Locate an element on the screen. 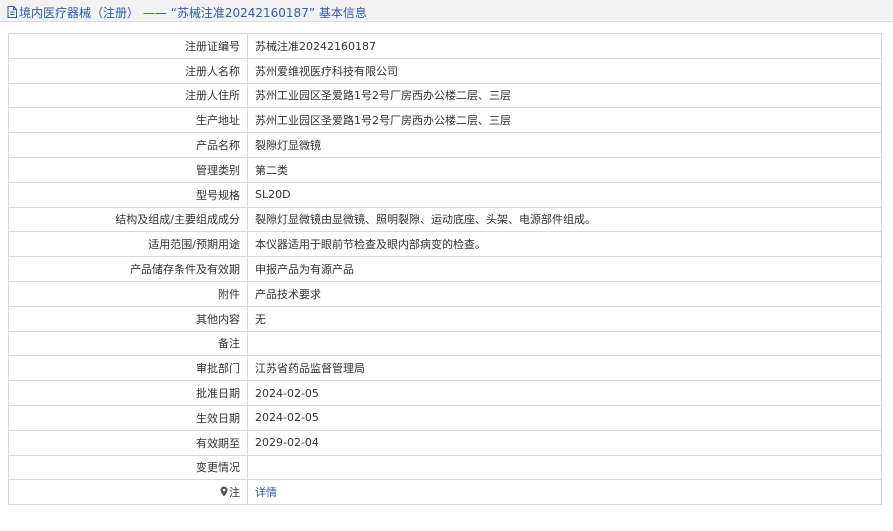 The width and height of the screenshot is (893, 531). table-row: 附件 产品技术要求 is located at coordinates (445, 293).